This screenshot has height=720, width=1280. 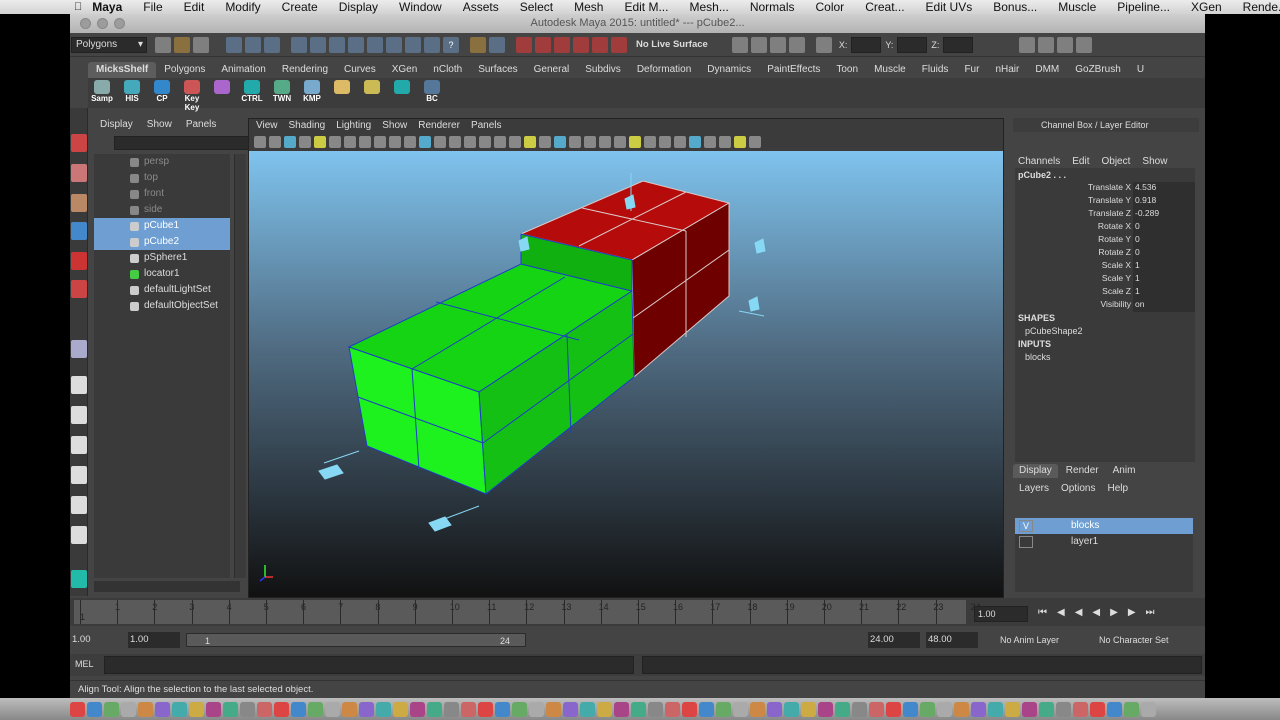 I want to click on mac-menu-item: Window, so click(x=420, y=7).